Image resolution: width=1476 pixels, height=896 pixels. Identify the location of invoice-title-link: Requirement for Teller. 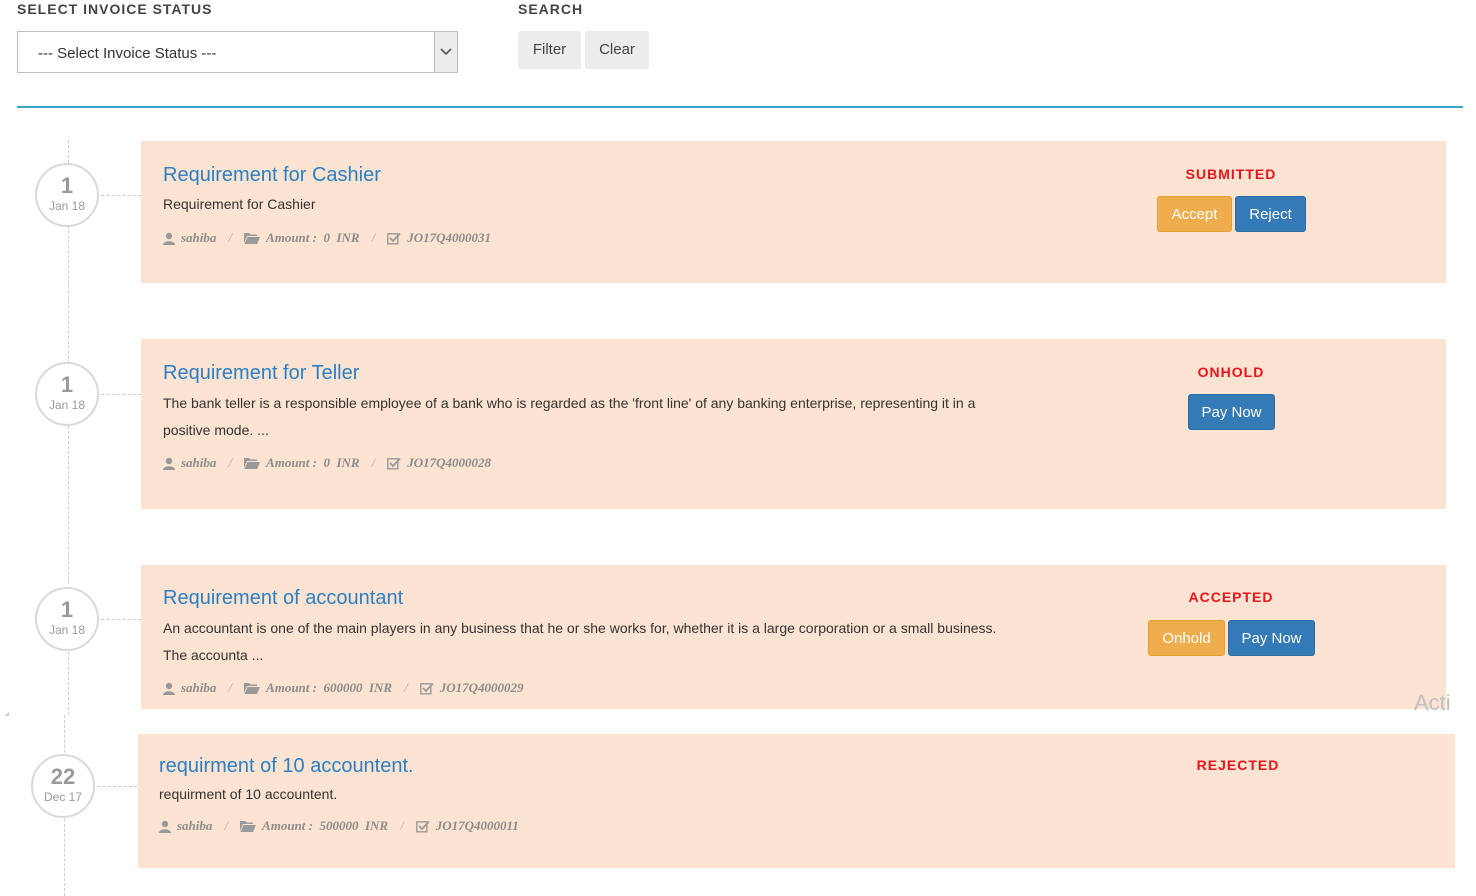
(261, 373).